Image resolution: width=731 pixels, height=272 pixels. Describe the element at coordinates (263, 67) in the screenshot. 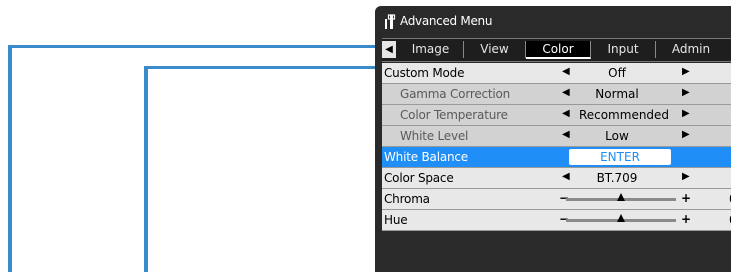

I see `callout-line-custom-mode-h` at that location.